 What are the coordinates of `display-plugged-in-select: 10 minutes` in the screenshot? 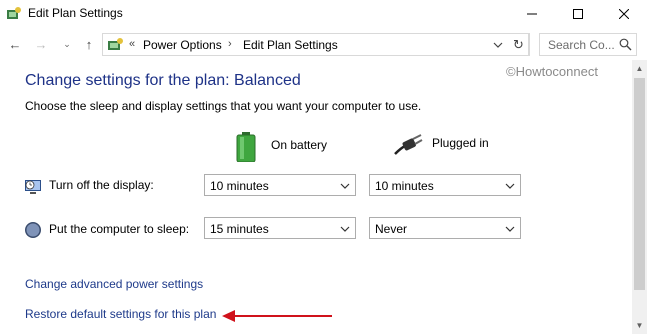 It's located at (445, 185).